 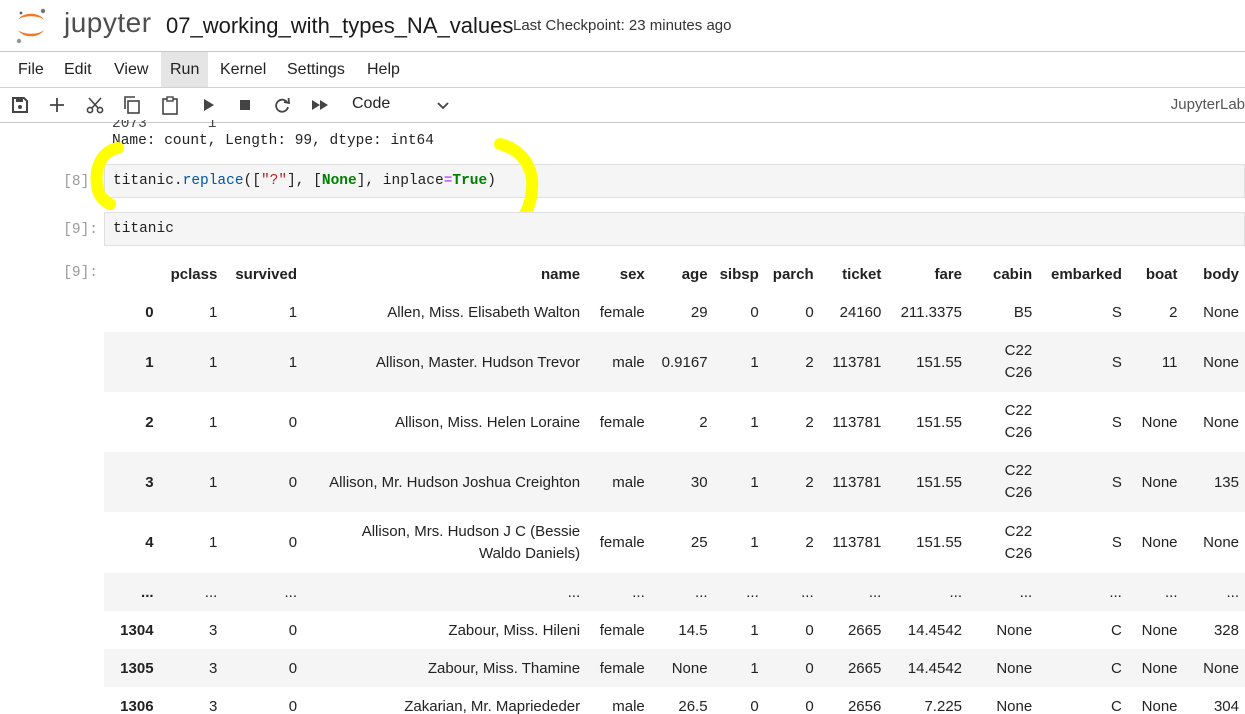 I want to click on table-cell-embarked: C, so click(x=1116, y=705).